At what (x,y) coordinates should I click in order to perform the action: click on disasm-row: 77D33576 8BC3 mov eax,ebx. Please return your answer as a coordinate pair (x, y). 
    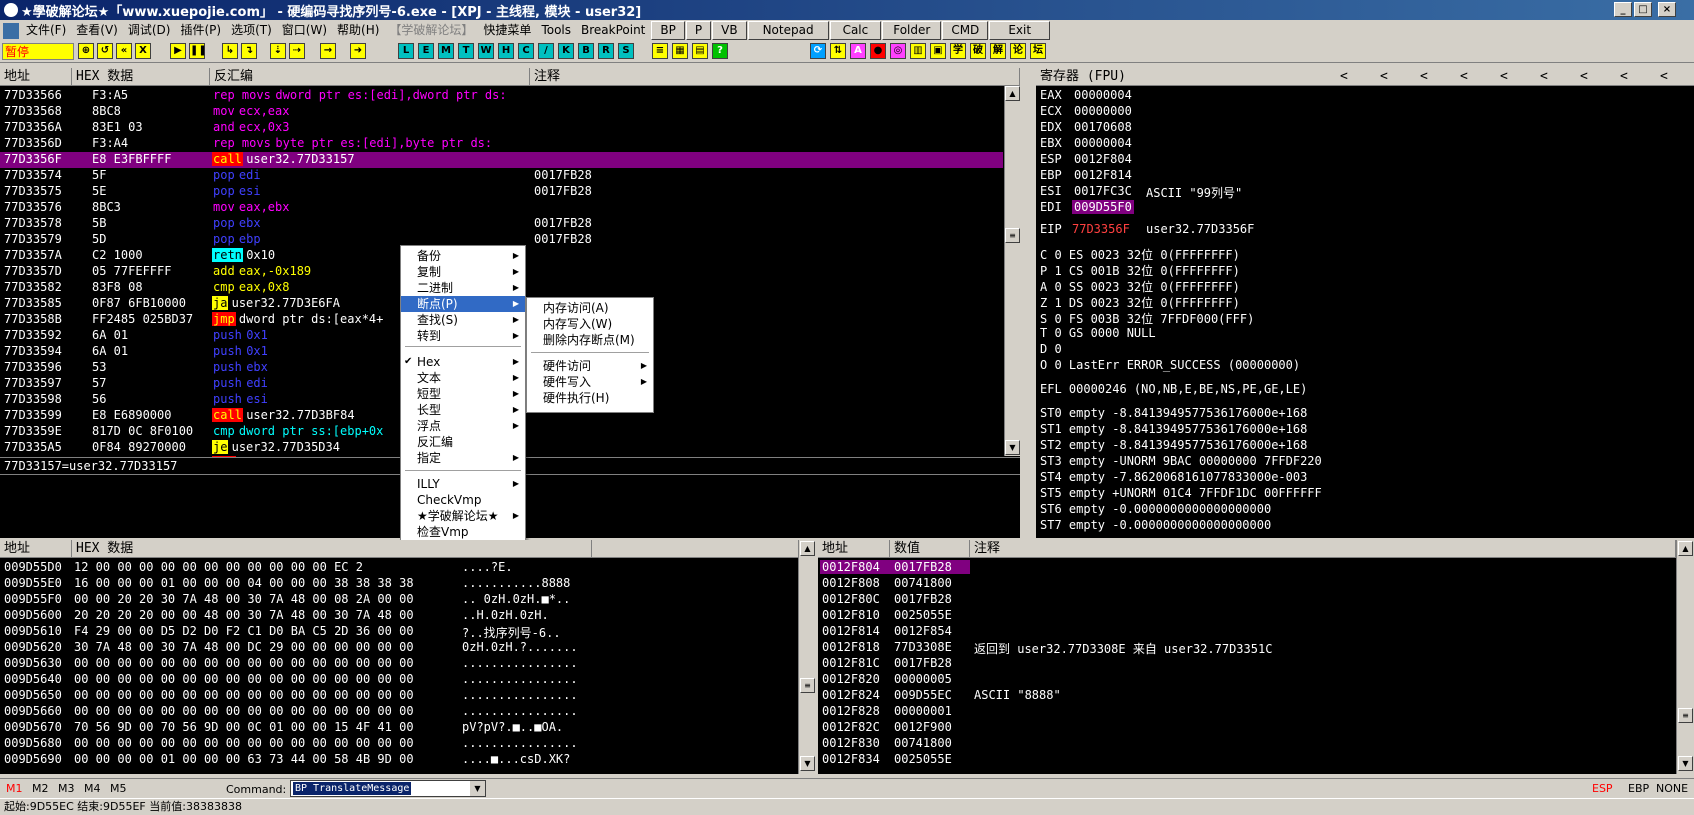
    Looking at the image, I should click on (501, 208).